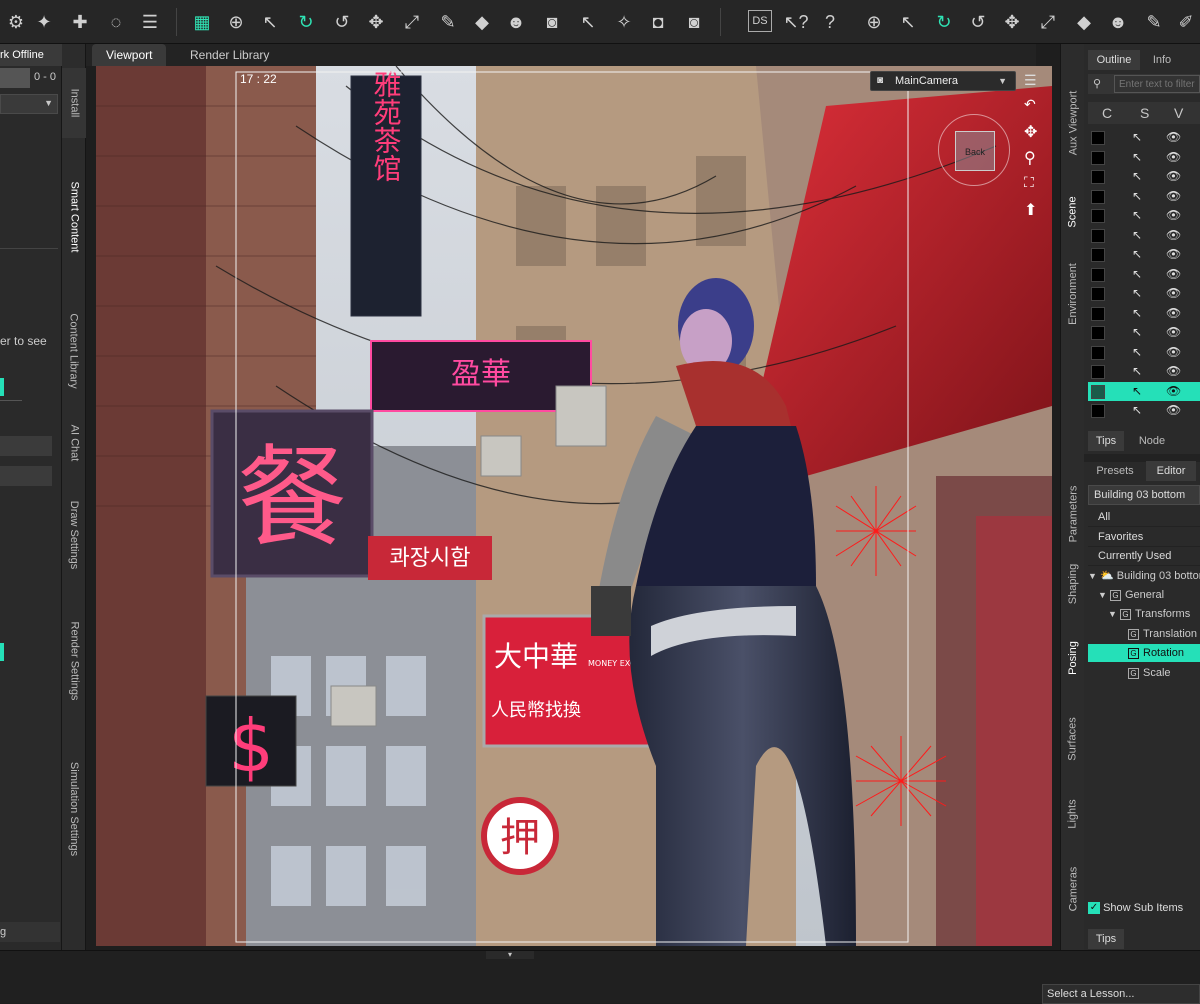 The height and width of the screenshot is (1004, 1200). Describe the element at coordinates (796, 22) in the screenshot. I see `whats-this-icon: ↖?` at that location.